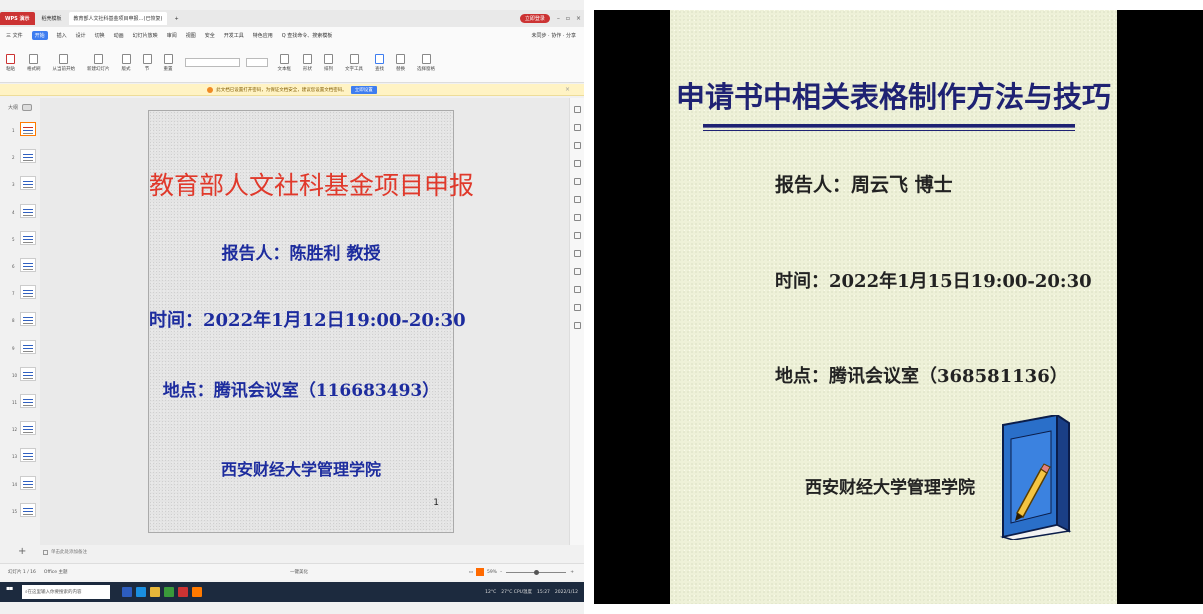 The width and height of the screenshot is (1203, 614). Describe the element at coordinates (553, 35) in the screenshot. I see `menu-right-actions: 未同步 · 协作 · 分享` at that location.